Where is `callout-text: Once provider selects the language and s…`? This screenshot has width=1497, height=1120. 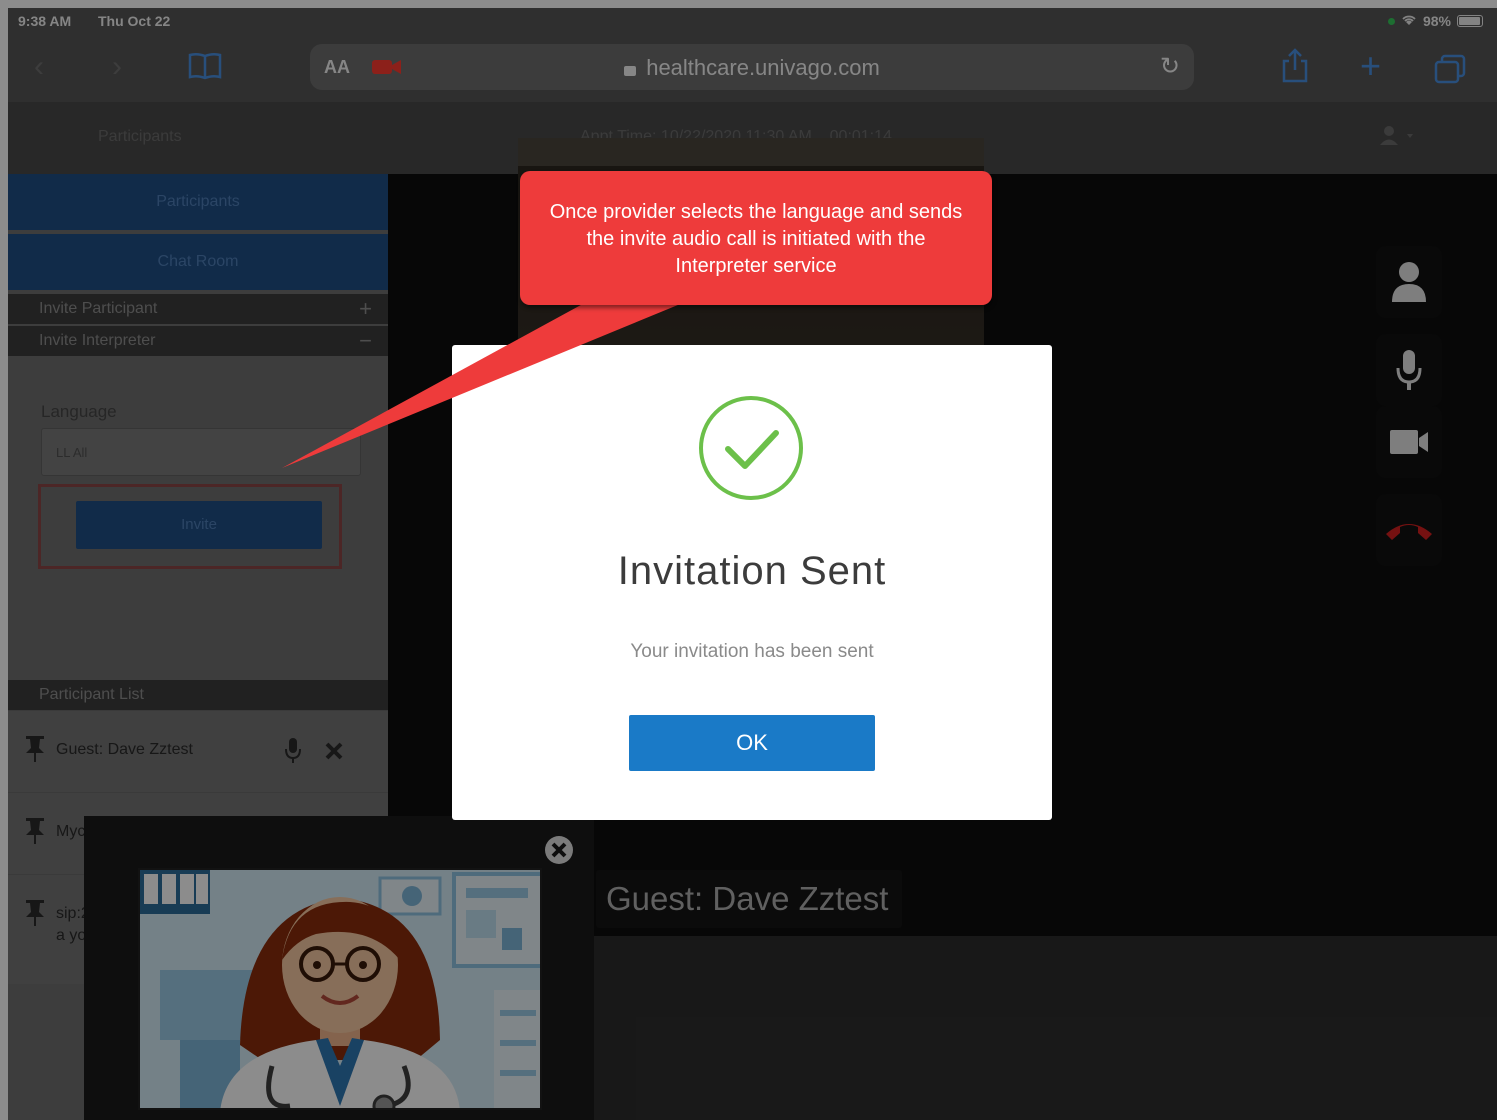
callout-text: Once provider selects the language and s… is located at coordinates (756, 239).